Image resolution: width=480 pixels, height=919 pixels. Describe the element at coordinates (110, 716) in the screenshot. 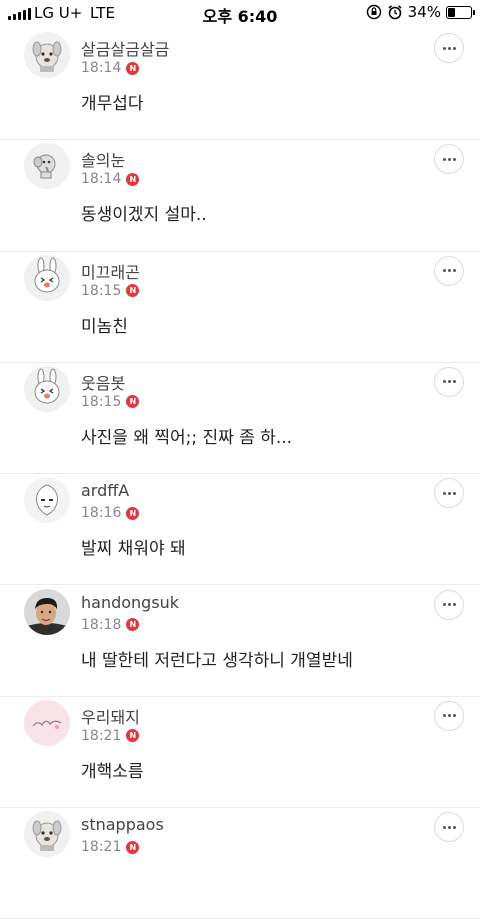

I see `comment-username: 우리돼지` at that location.